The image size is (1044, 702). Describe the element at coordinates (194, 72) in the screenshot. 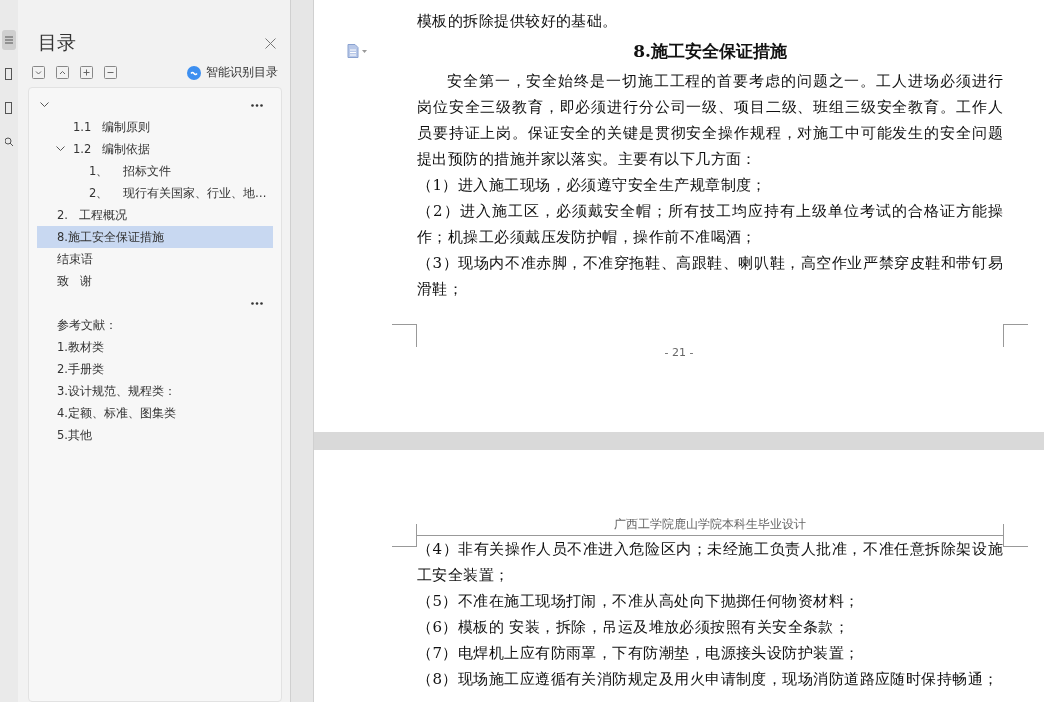

I see `cloud-icon` at that location.